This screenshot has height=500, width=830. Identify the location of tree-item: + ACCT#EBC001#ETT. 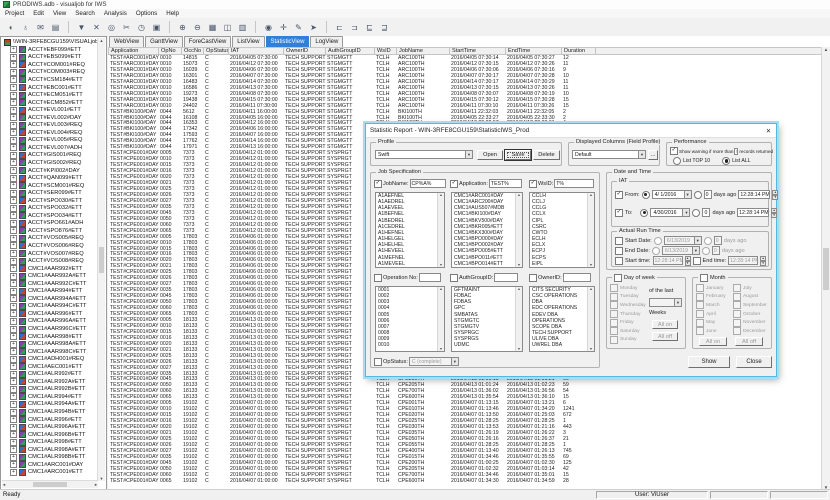
(50, 88).